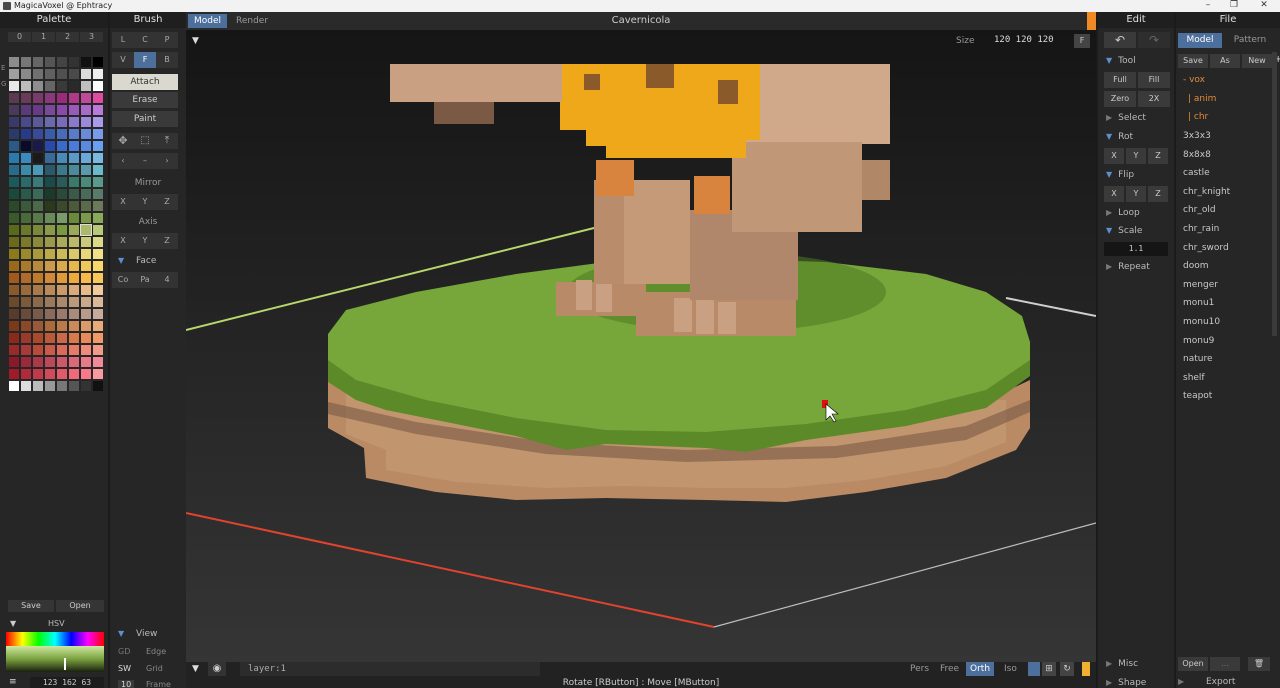  What do you see at coordinates (1082, 41) in the screenshot?
I see `size-apply-button: F` at bounding box center [1082, 41].